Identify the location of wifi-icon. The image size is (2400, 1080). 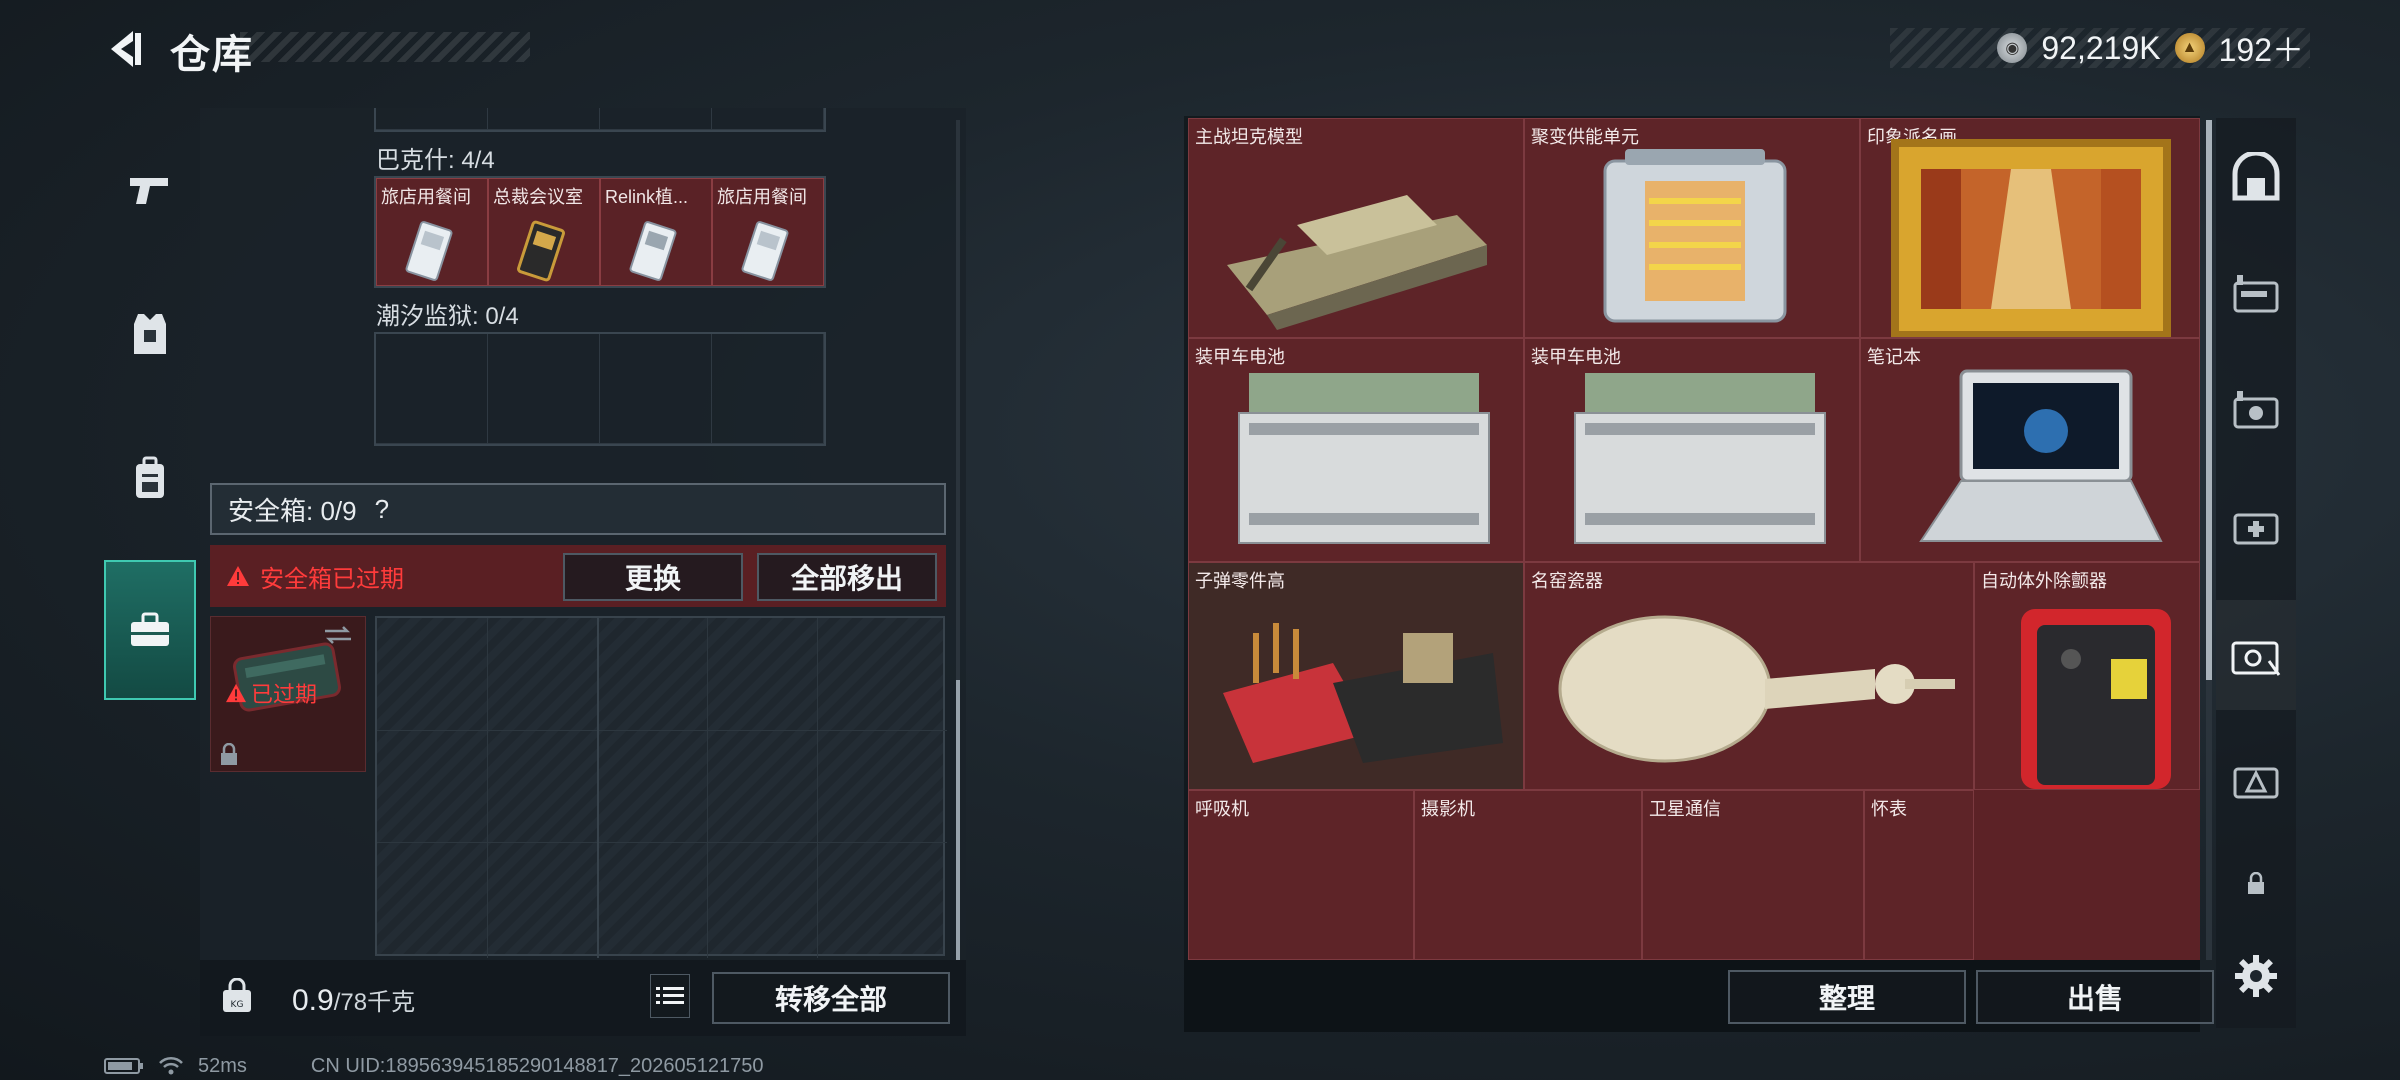
(171, 1065).